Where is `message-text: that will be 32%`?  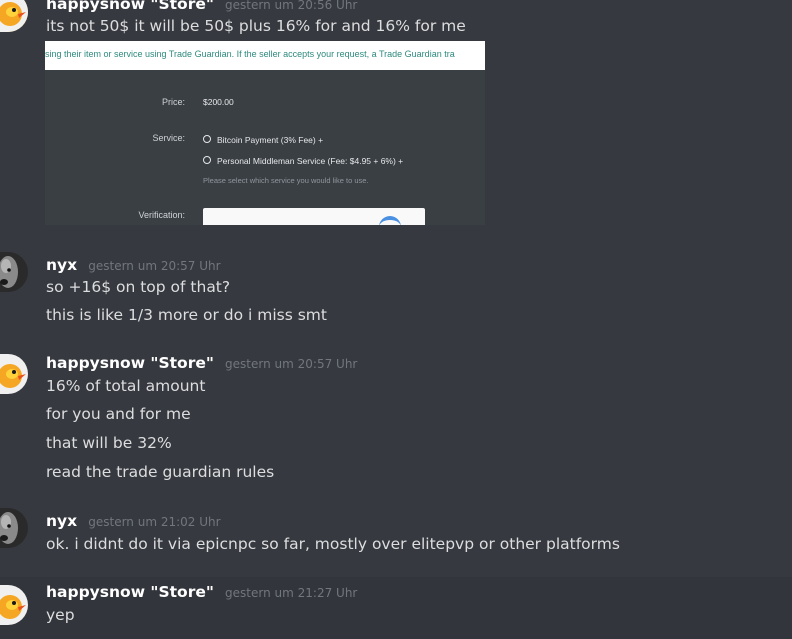
message-text: that will be 32% is located at coordinates (109, 443).